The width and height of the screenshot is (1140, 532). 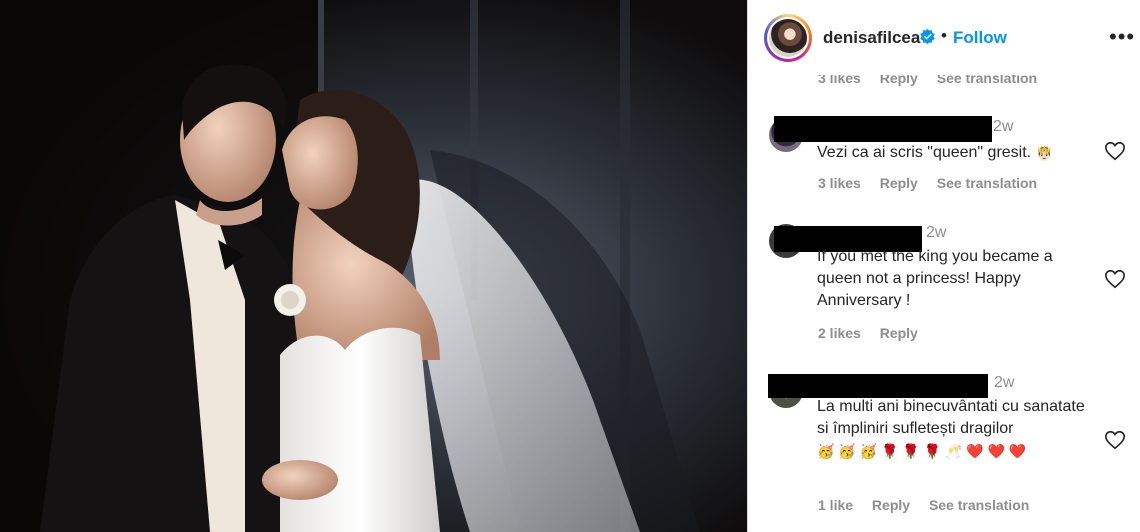 I want to click on comment-text: Vezi ca ai scris "queen" gresit. 🤴🏻, so click(x=935, y=152).